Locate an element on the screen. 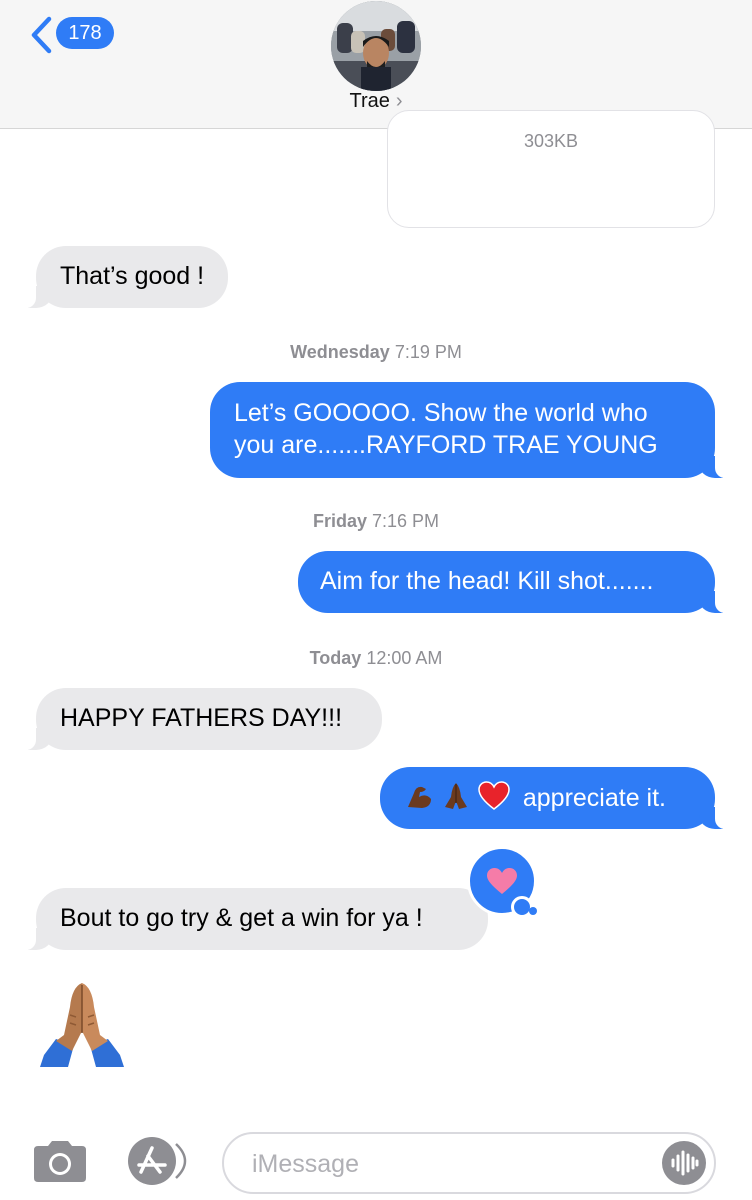 The height and width of the screenshot is (1200, 752). timestamp: Today 12:00 AM is located at coordinates (376, 658).